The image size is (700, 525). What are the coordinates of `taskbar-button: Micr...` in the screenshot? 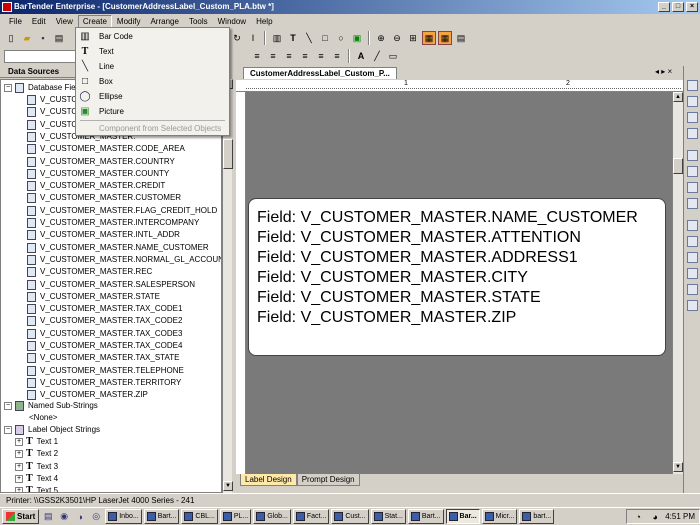 It's located at (499, 516).